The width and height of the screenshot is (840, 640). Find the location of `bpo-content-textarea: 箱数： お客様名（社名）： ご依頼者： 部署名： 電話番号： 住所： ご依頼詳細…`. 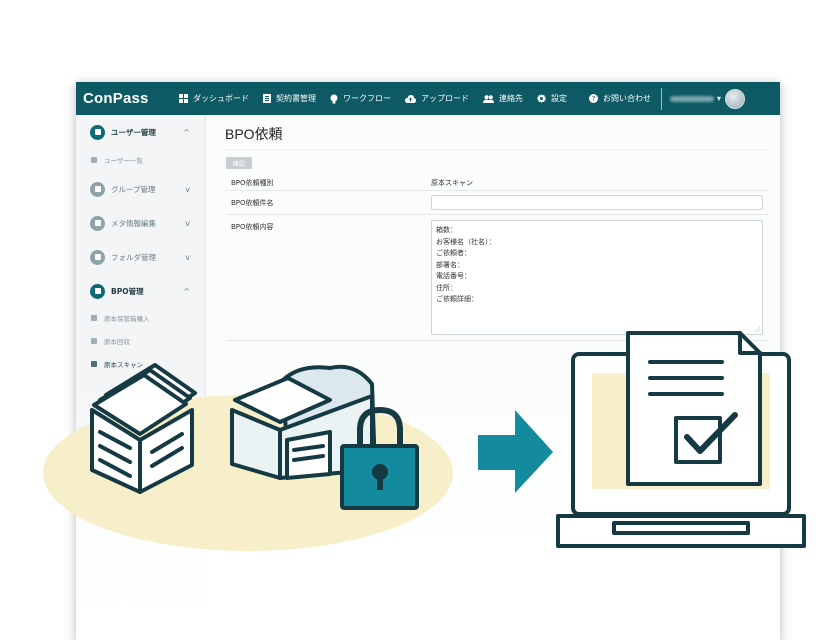

bpo-content-textarea: 箱数： お客様名（社名）： ご依頼者： 部署名： 電話番号： 住所： ご依頼詳細… is located at coordinates (597, 277).